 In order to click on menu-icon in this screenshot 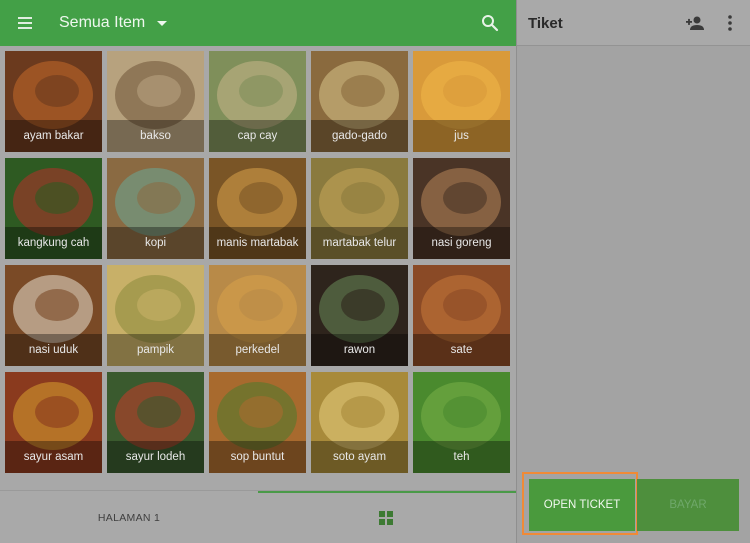, I will do `click(27, 23)`.